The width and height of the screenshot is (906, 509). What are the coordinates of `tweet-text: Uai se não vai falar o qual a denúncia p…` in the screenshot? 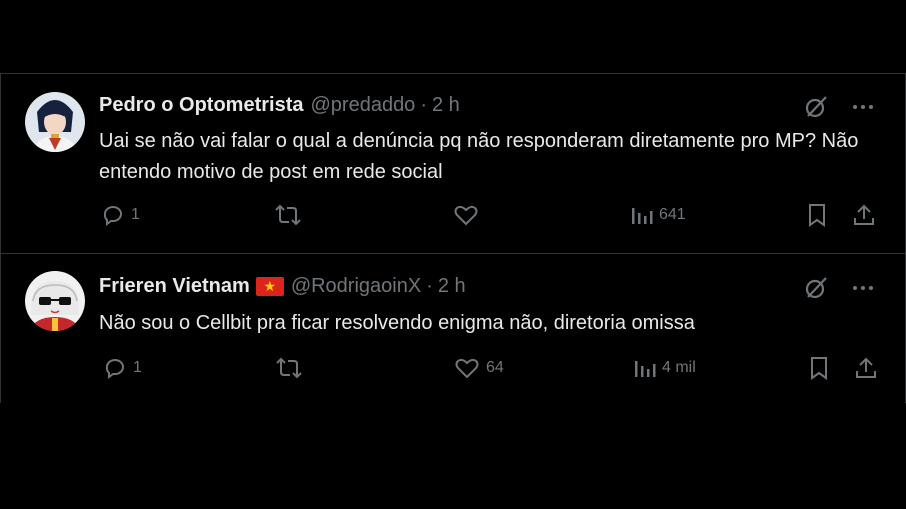 It's located at (479, 156).